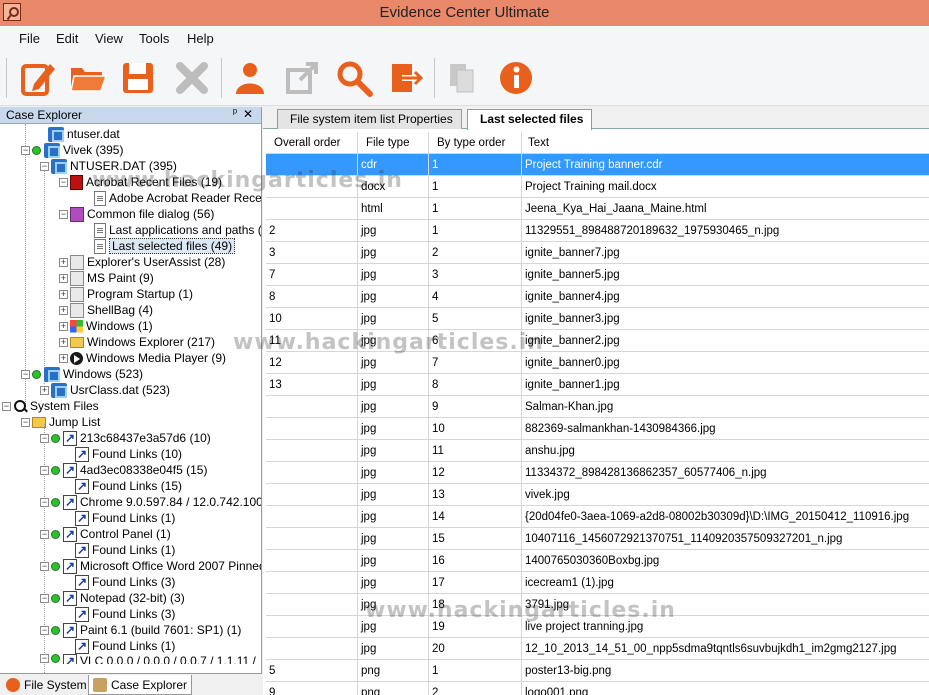 Image resolution: width=929 pixels, height=695 pixels. What do you see at coordinates (126, 294) in the screenshot?
I see `tree-node: + Program Startup (1)` at bounding box center [126, 294].